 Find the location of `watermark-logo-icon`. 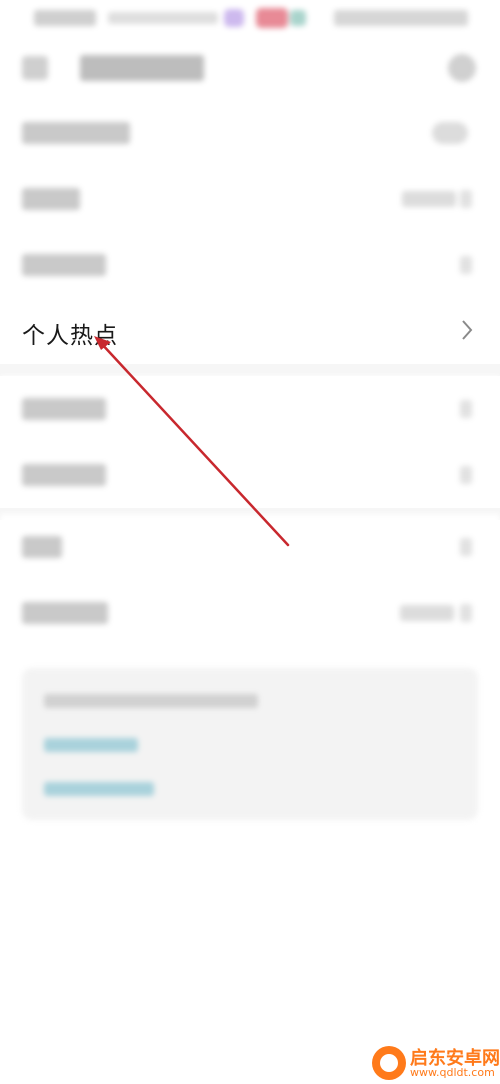

watermark-logo-icon is located at coordinates (389, 1063).